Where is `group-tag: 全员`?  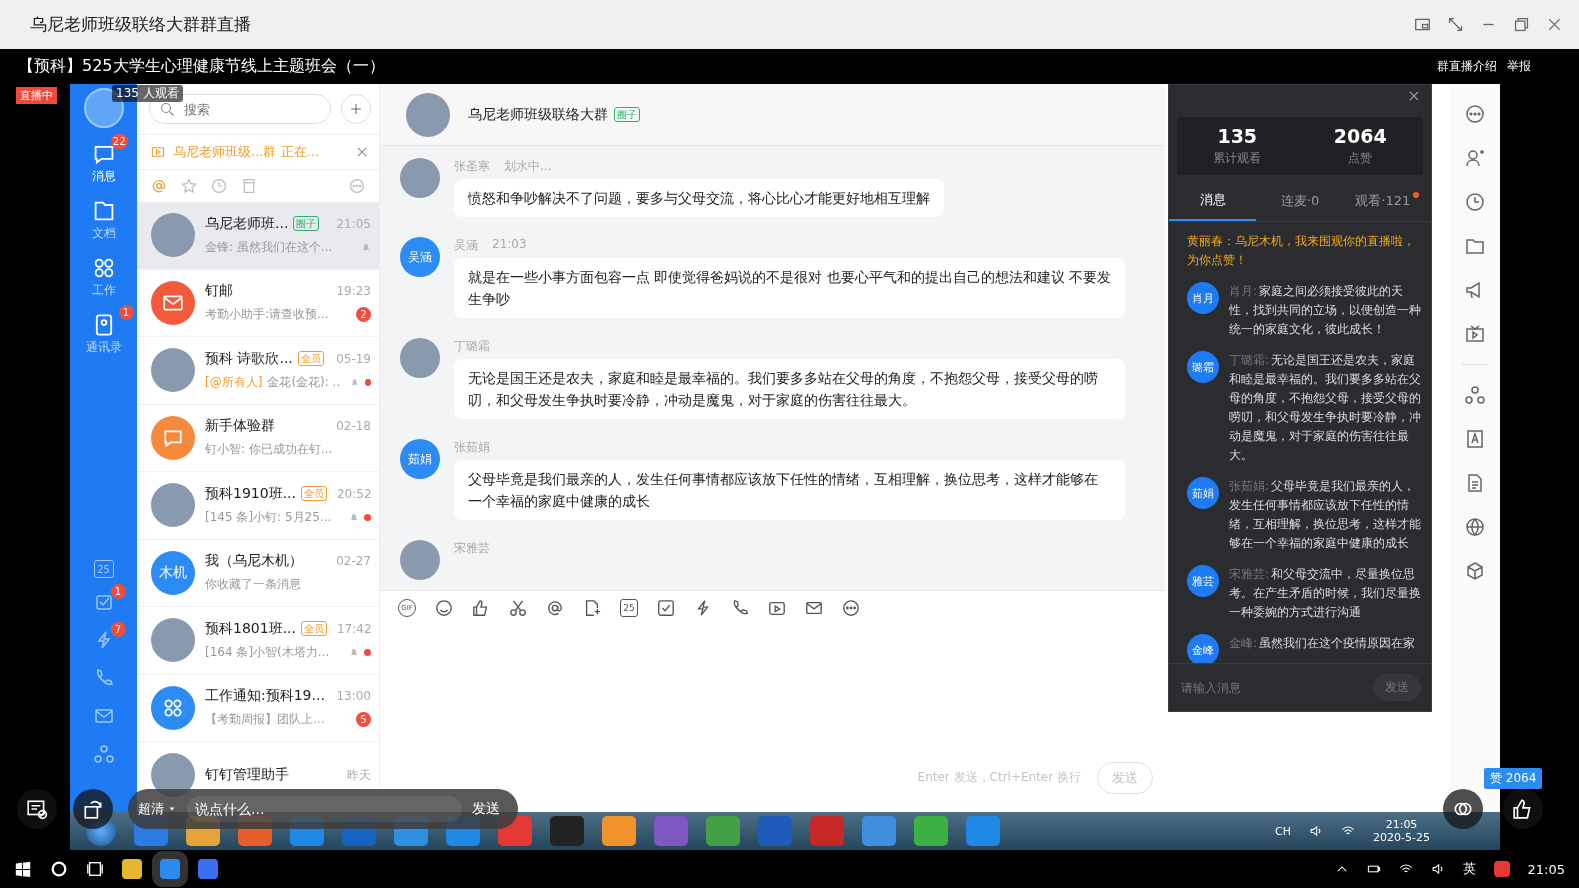 group-tag: 全员 is located at coordinates (310, 359).